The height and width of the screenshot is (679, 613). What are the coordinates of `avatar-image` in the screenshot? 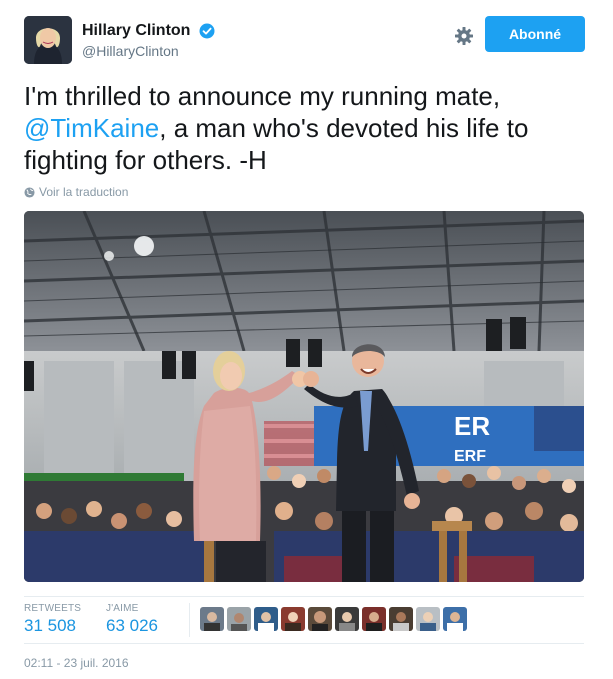 It's located at (48, 40).